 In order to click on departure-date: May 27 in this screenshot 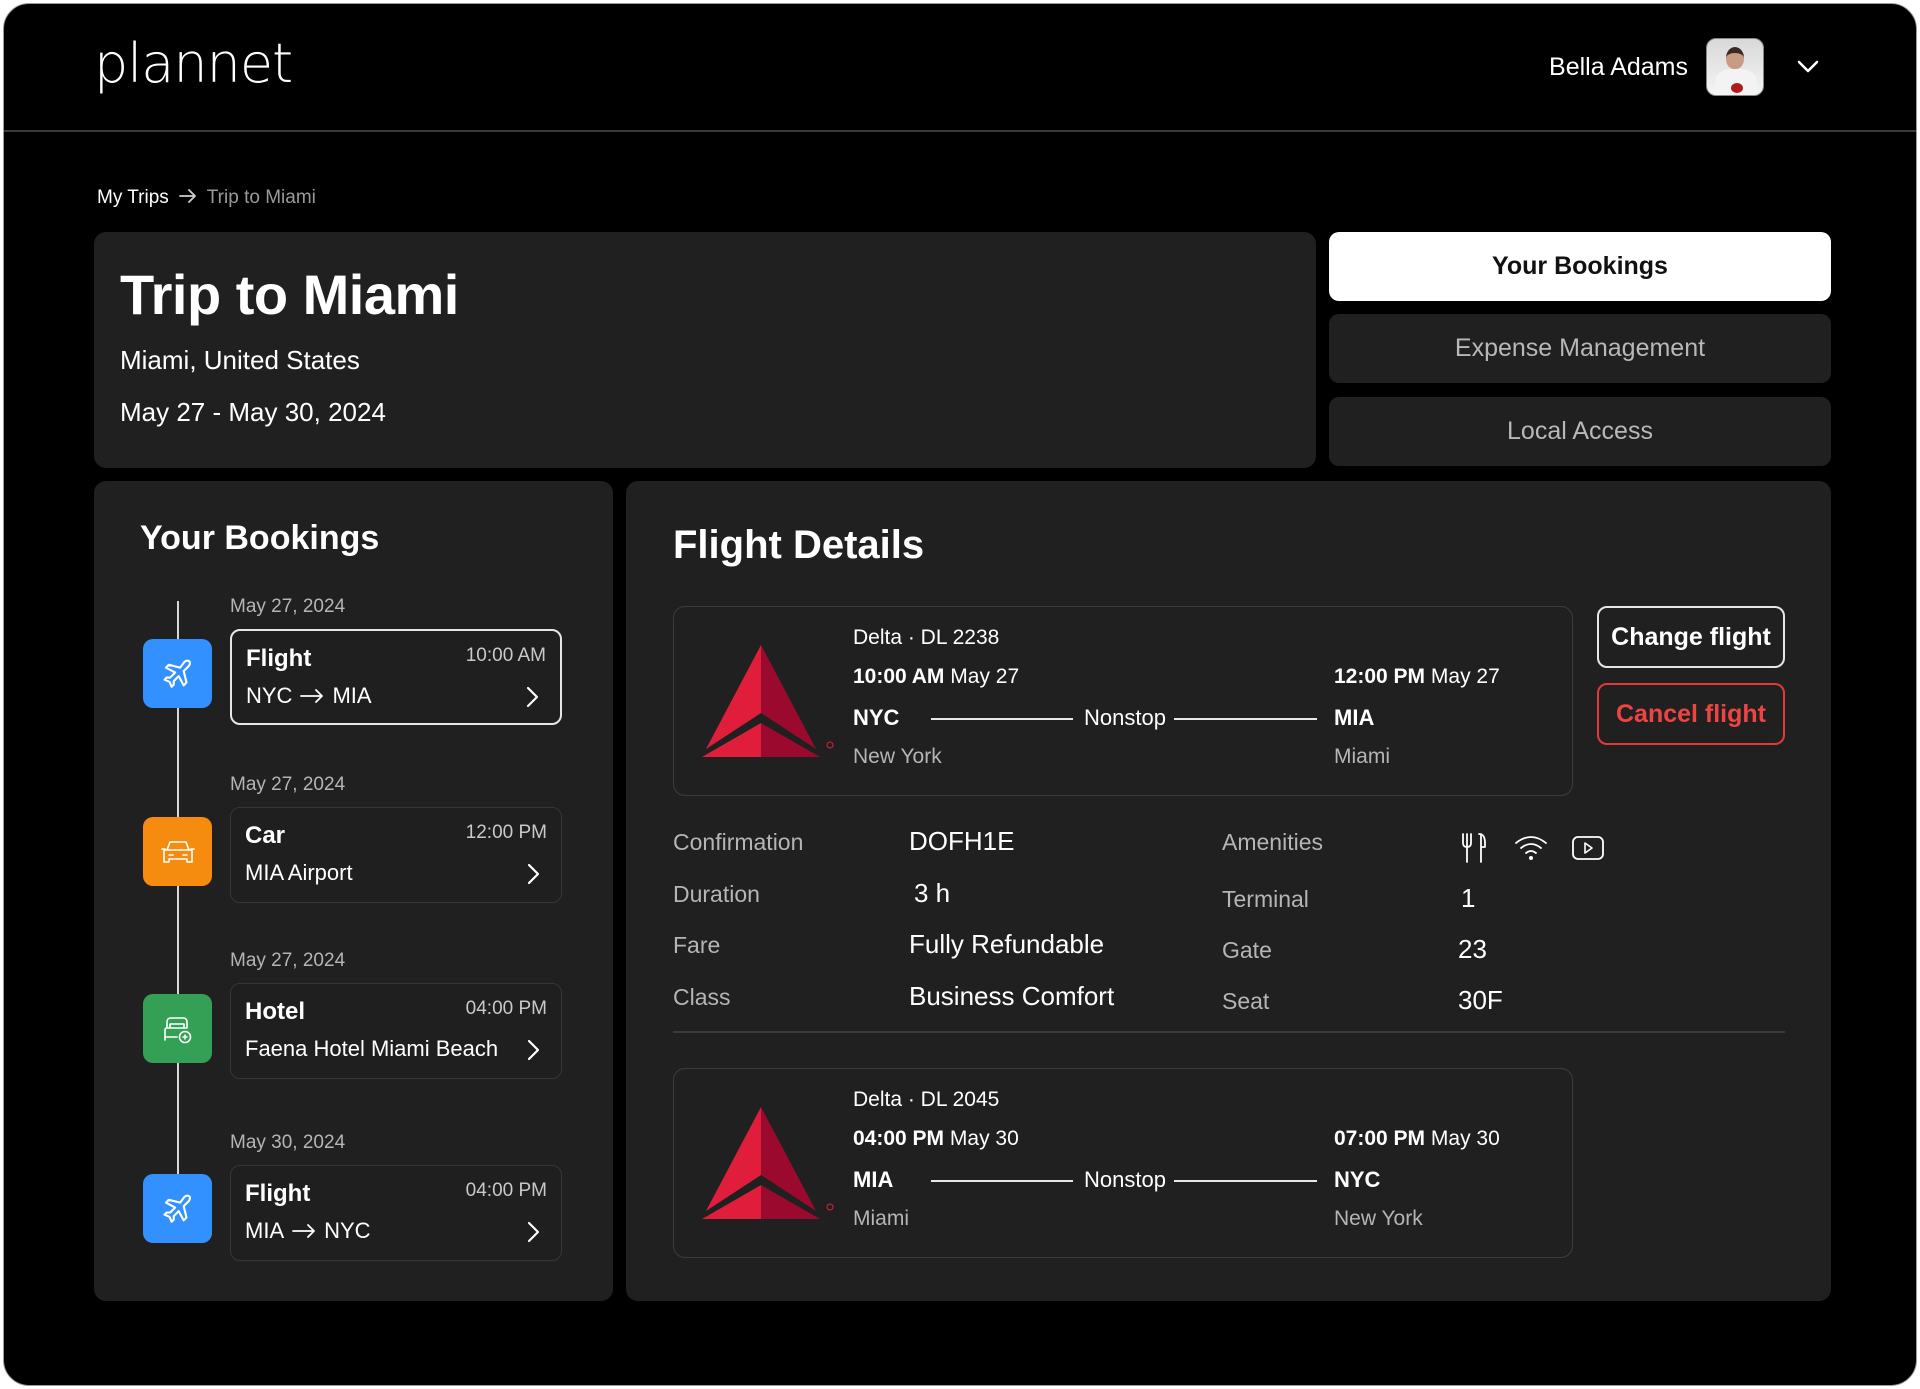, I will do `click(985, 676)`.